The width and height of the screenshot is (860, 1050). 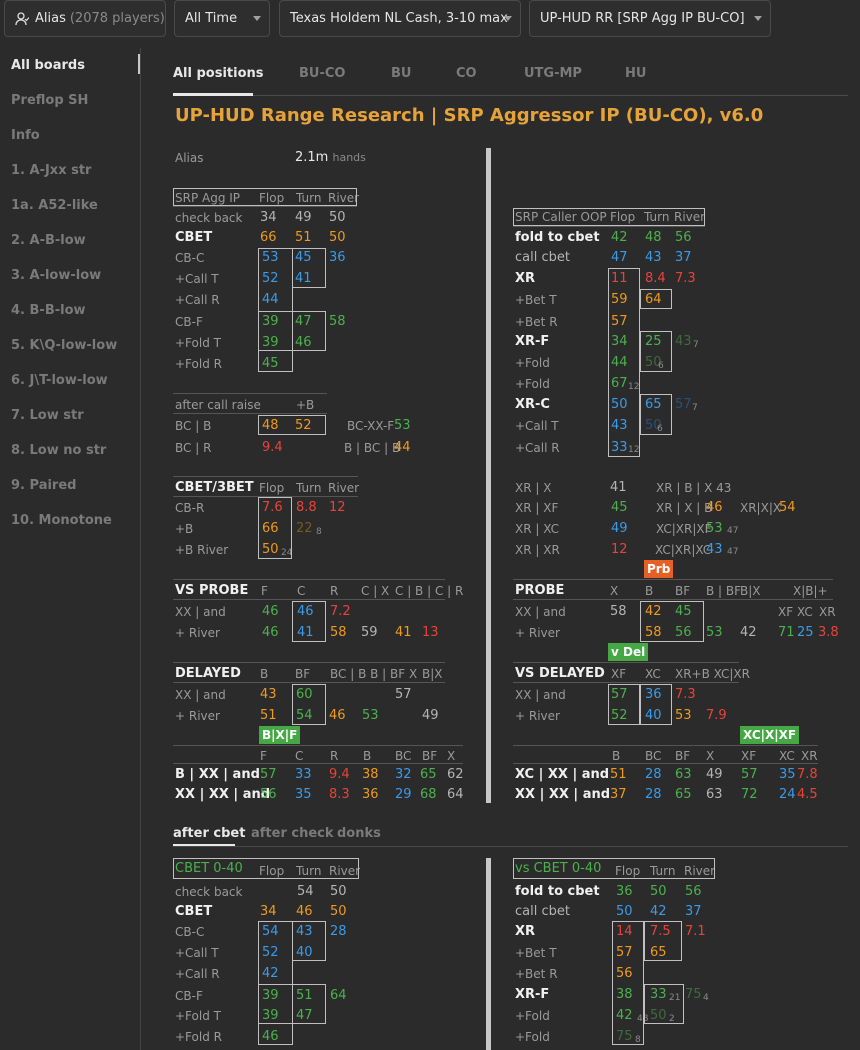 What do you see at coordinates (525, 278) in the screenshot?
I see `row-label: XR` at bounding box center [525, 278].